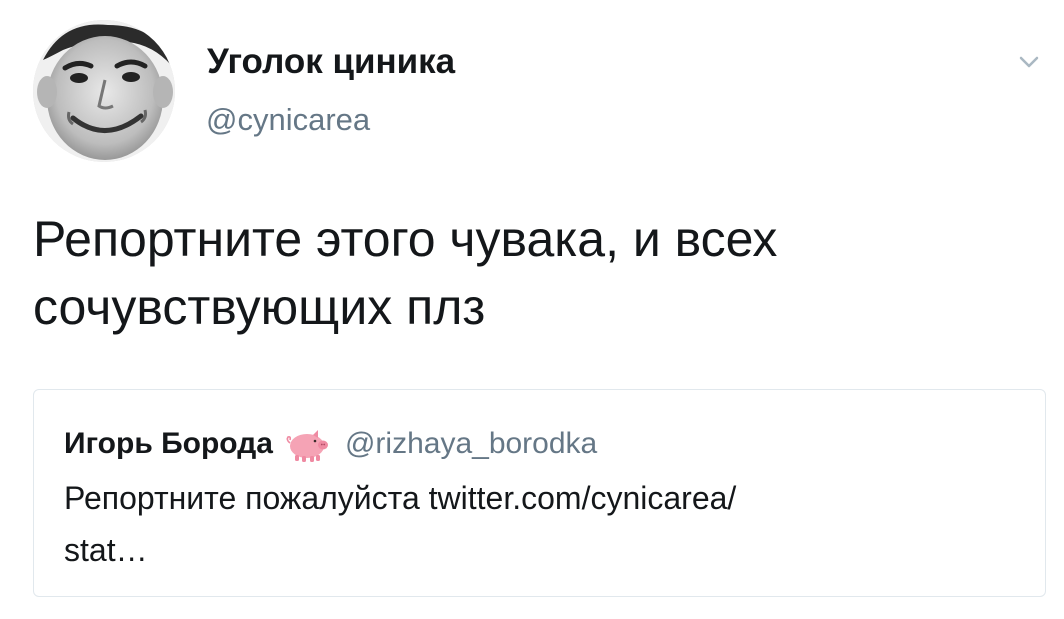  What do you see at coordinates (471, 443) in the screenshot?
I see `quoted-user-handle: @rizhaya_borodka` at bounding box center [471, 443].